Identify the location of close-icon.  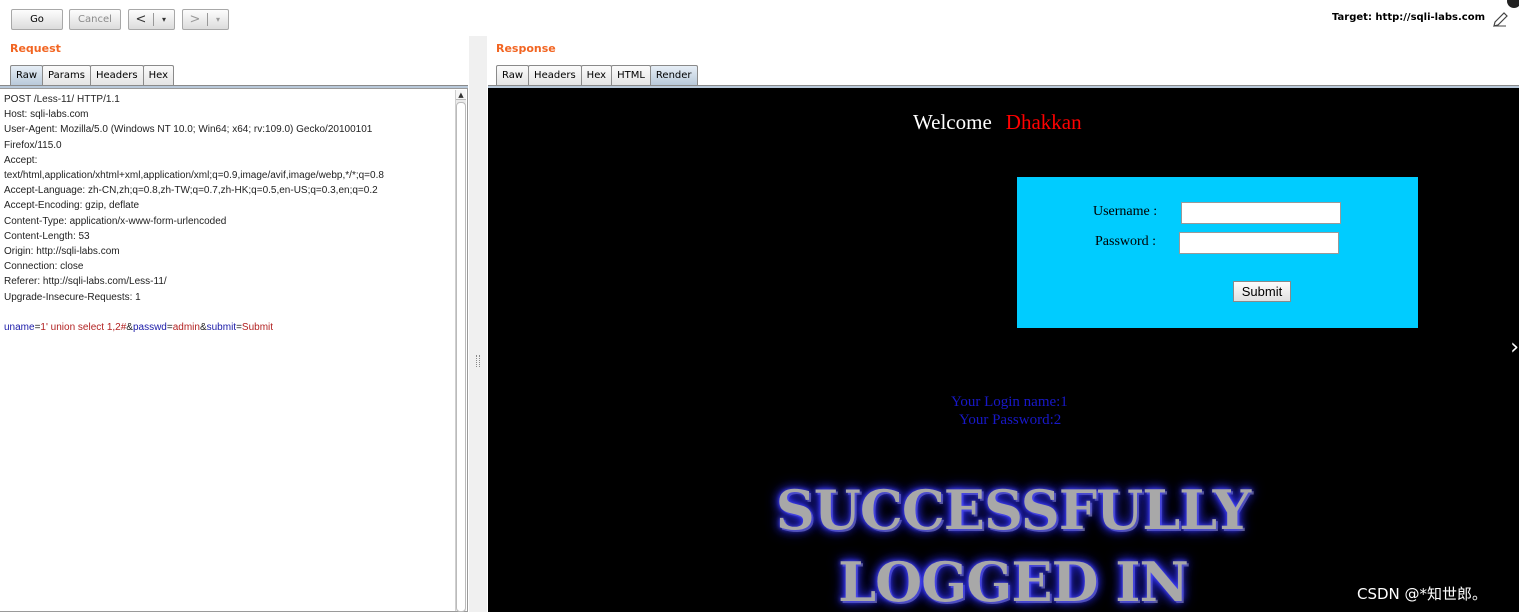
(1513, 4).